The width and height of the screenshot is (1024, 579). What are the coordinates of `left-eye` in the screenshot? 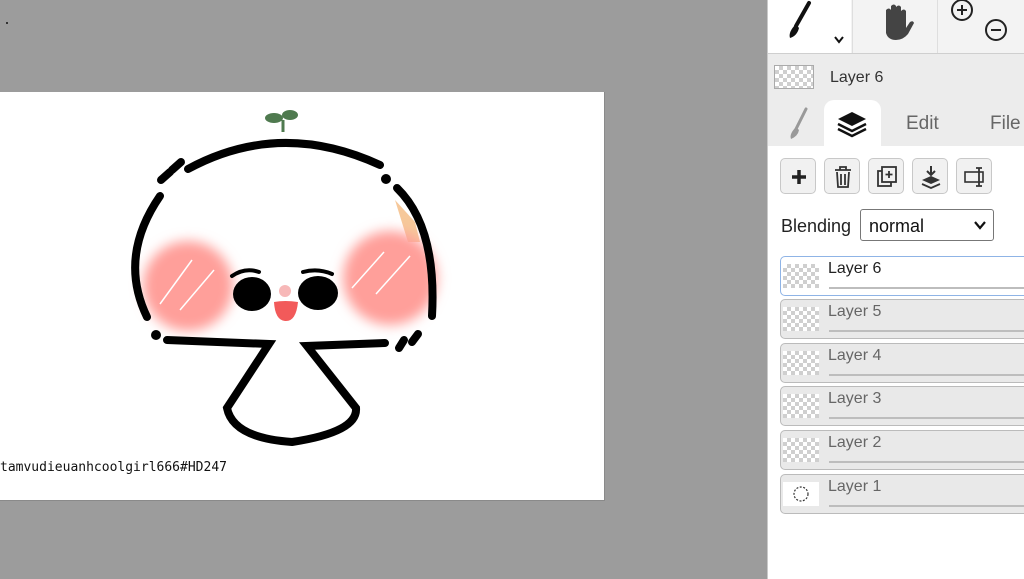 It's located at (252, 294).